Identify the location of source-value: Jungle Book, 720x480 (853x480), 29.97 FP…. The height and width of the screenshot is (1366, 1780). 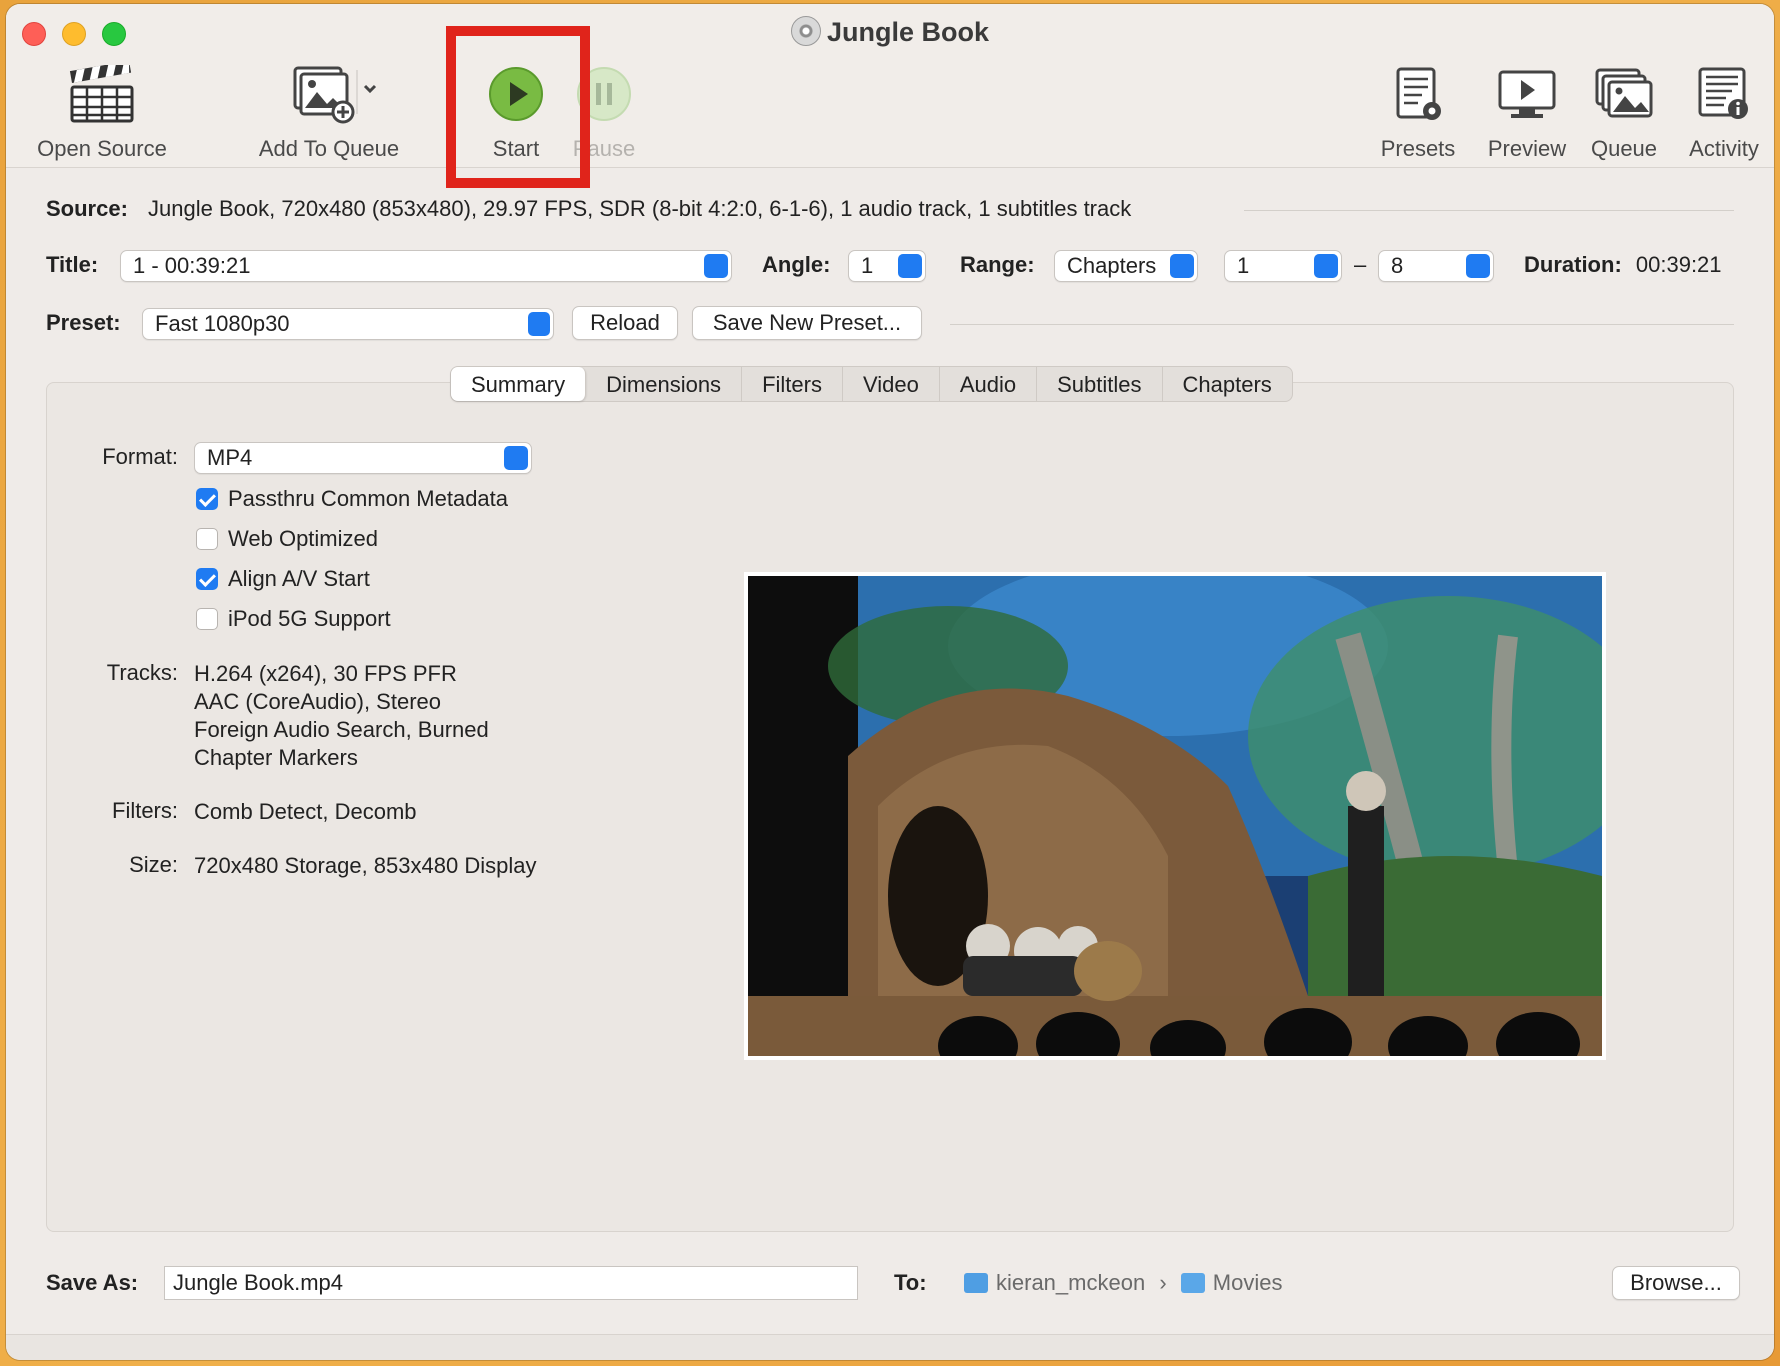
(640, 208).